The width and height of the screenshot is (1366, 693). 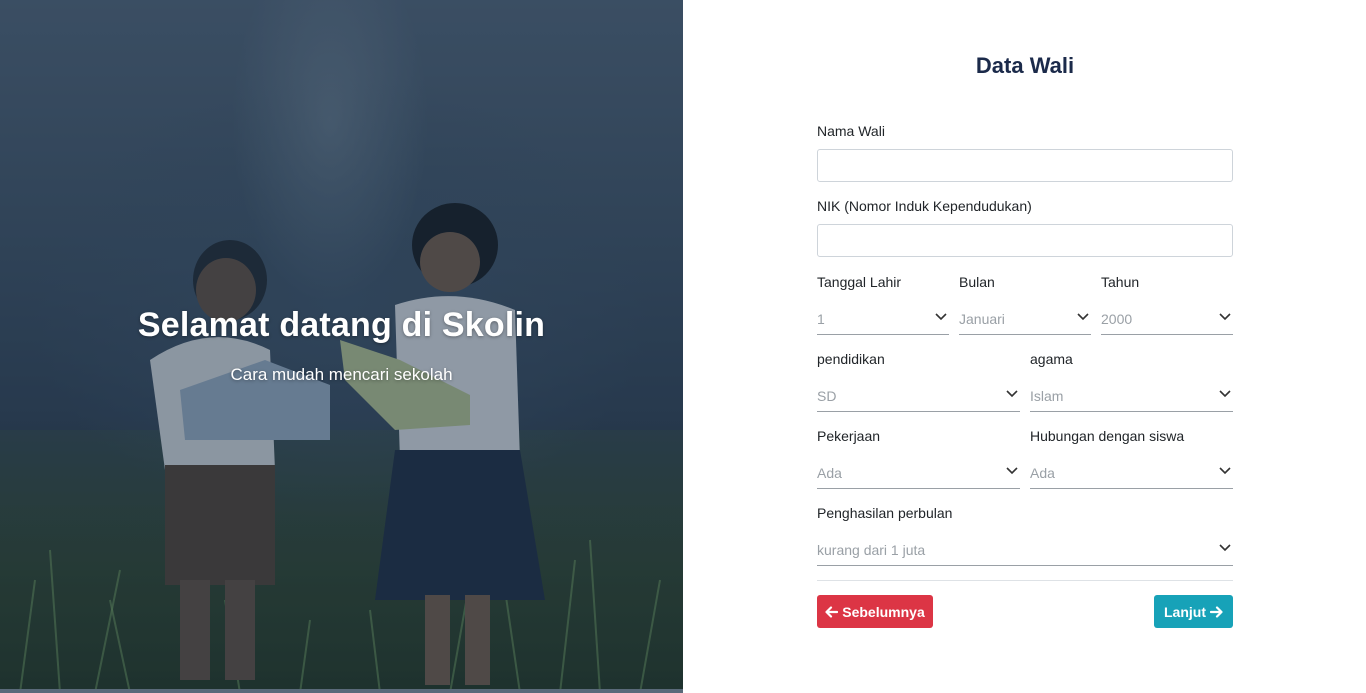 What do you see at coordinates (829, 473) in the screenshot?
I see `pekerjaan-value: Ada` at bounding box center [829, 473].